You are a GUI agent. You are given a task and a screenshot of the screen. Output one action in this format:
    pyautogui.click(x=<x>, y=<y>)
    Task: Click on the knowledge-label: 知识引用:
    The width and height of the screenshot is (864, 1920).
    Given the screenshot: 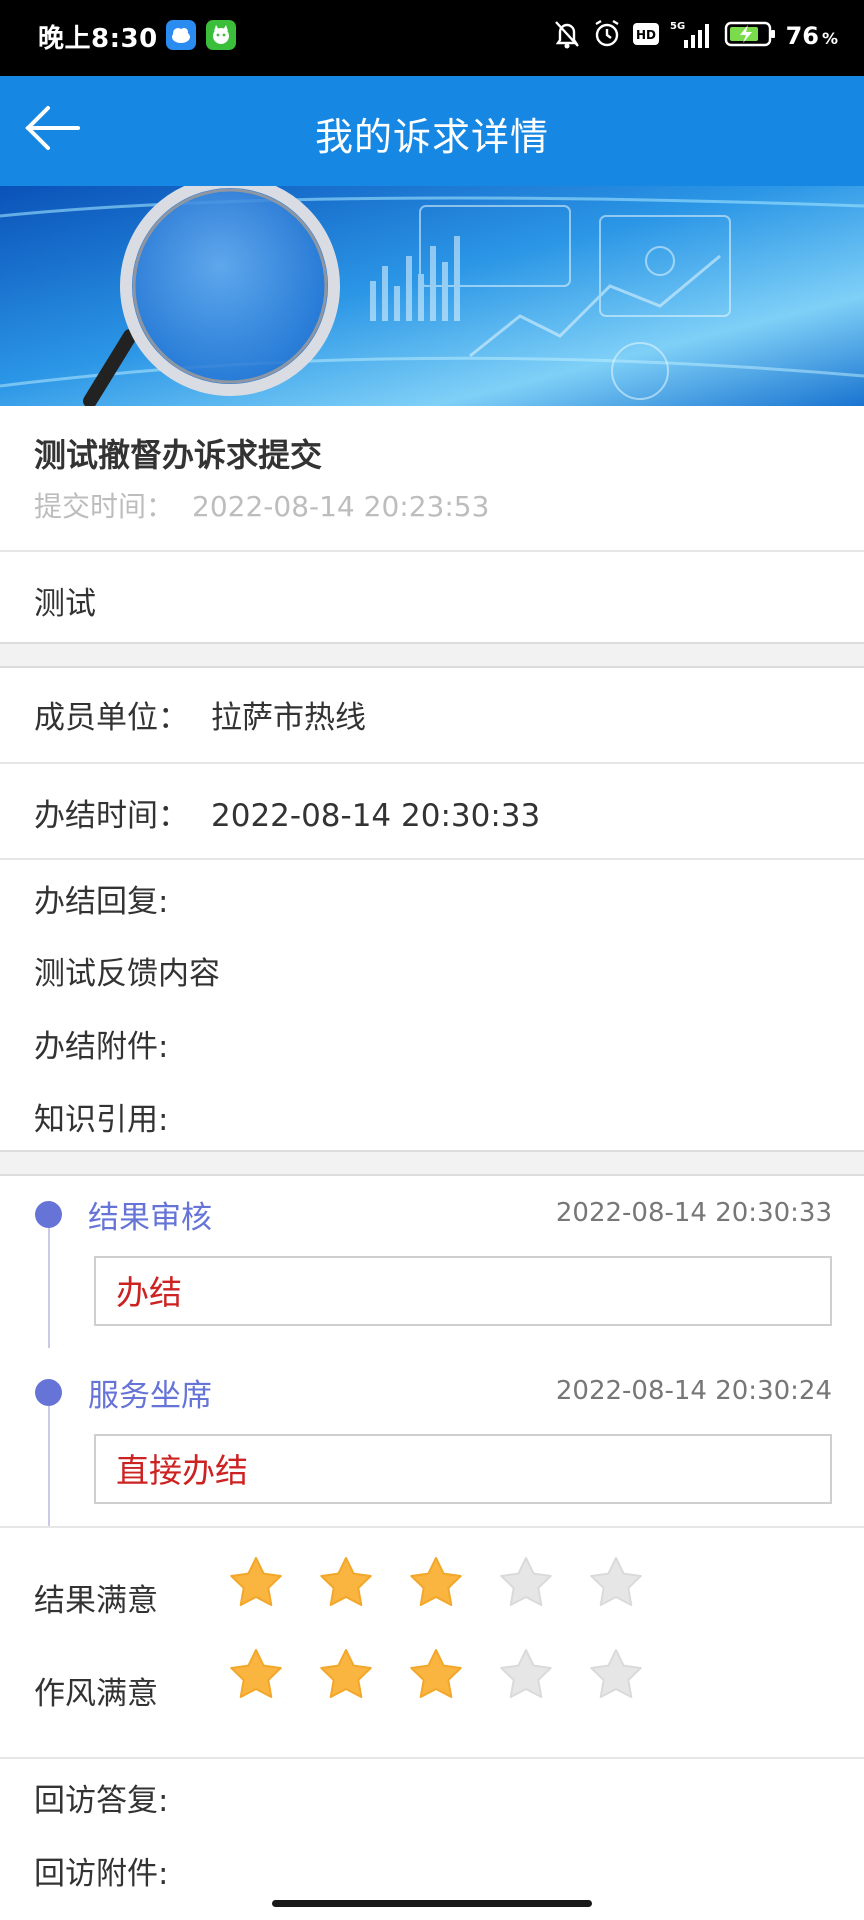 What is the action you would take?
    pyautogui.click(x=101, y=1120)
    